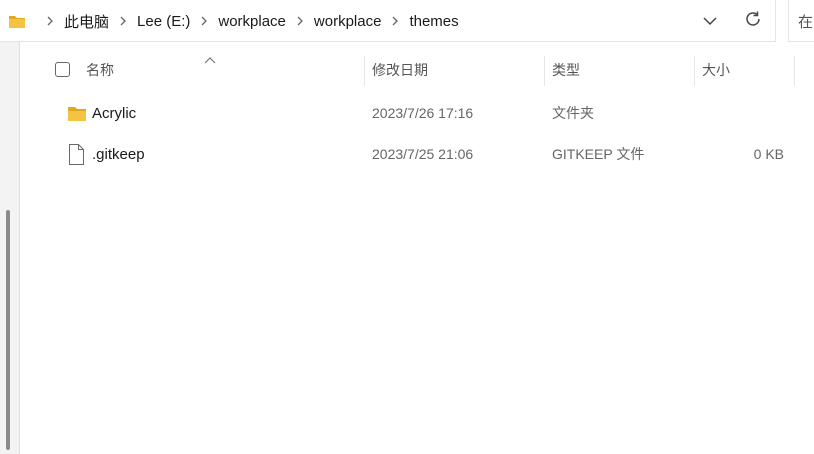 This screenshot has height=454, width=814. Describe the element at coordinates (400, 70) in the screenshot. I see `column-modified-label: 修改日期` at that location.